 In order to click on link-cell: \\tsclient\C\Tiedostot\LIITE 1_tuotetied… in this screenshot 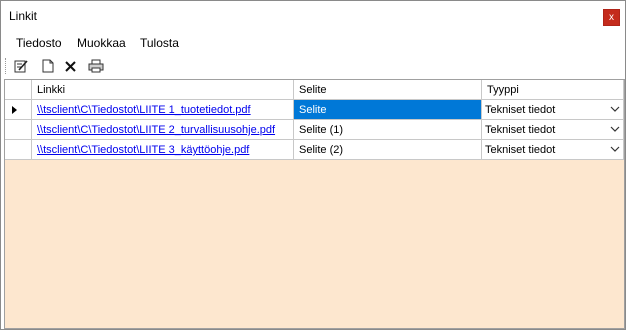, I will do `click(163, 110)`.